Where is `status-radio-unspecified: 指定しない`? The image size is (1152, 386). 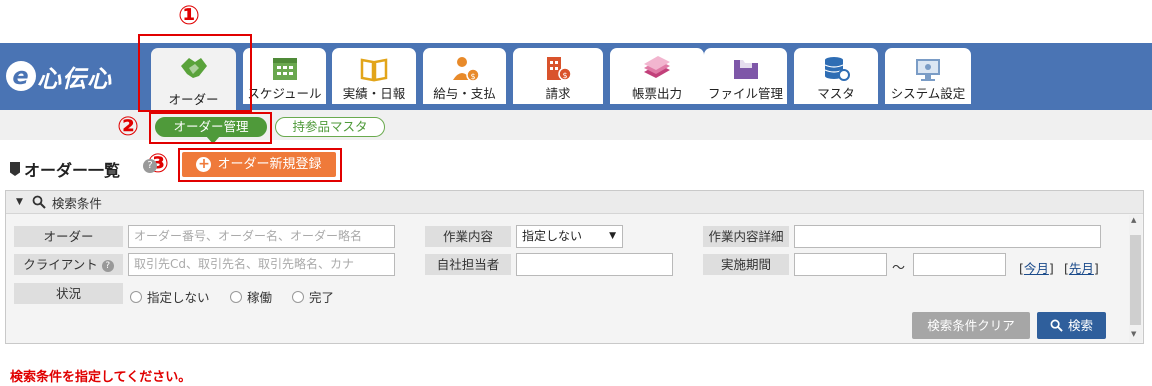 status-radio-unspecified: 指定しない is located at coordinates (170, 296).